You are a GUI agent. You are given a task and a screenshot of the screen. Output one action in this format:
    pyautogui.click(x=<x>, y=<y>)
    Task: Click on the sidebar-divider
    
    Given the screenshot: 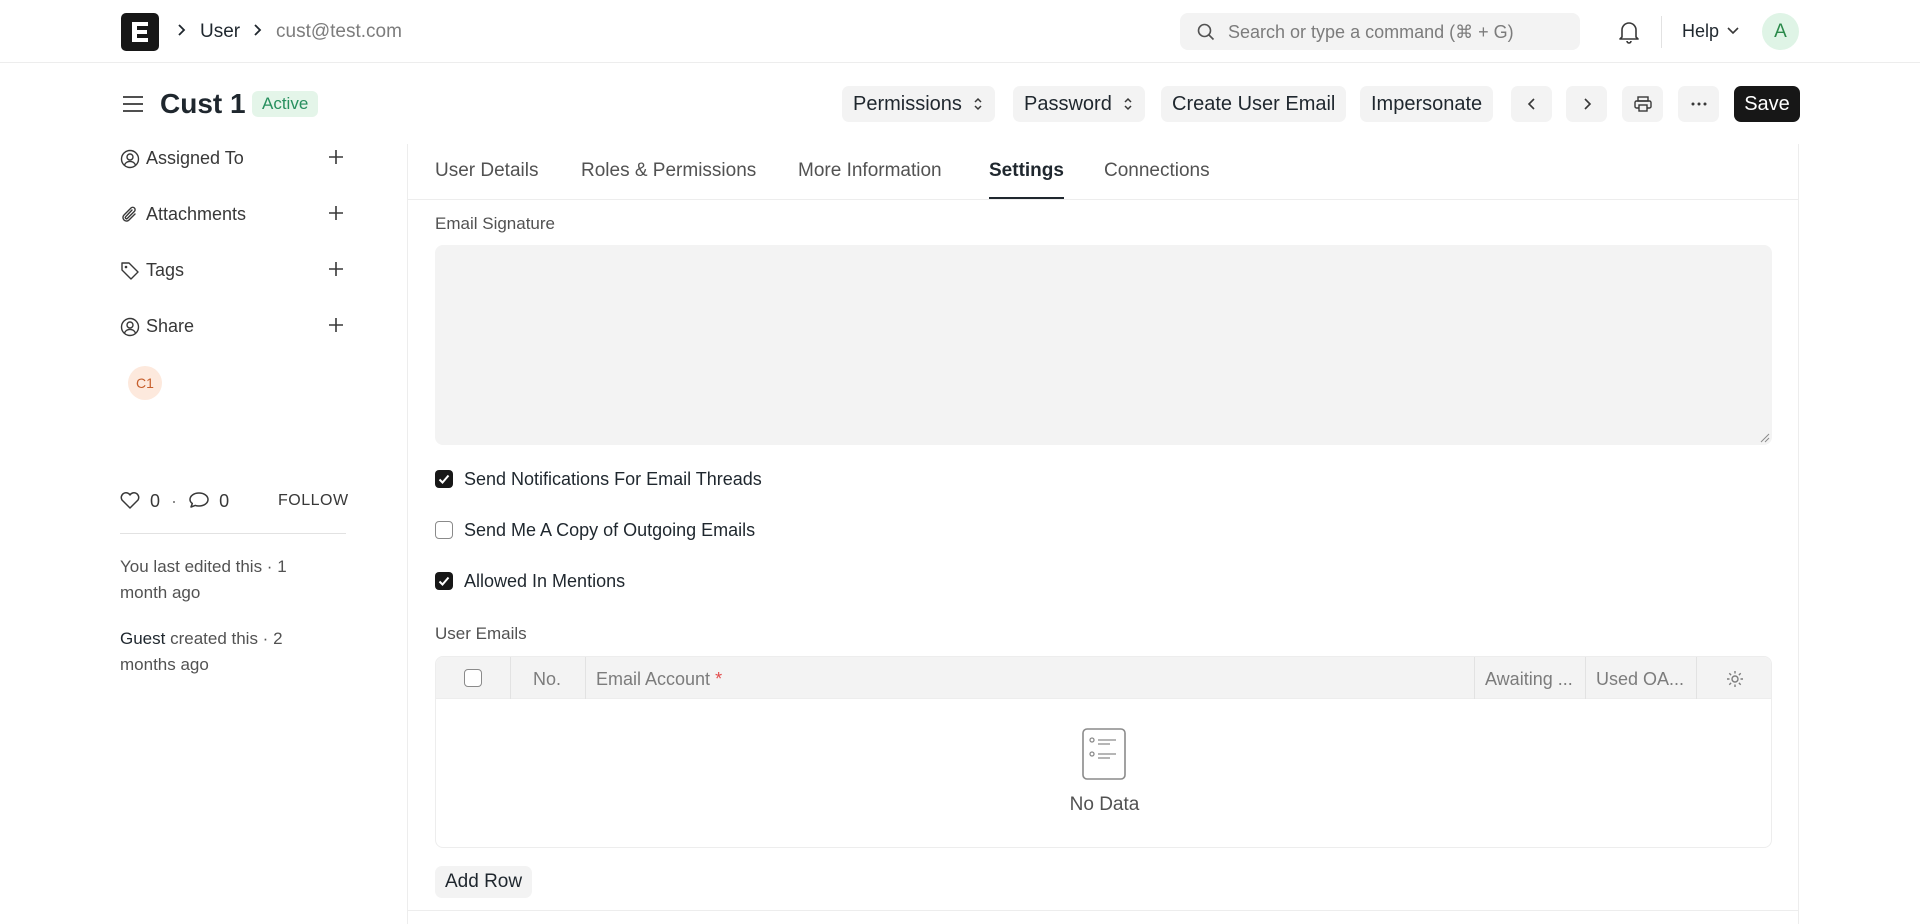 What is the action you would take?
    pyautogui.click(x=233, y=533)
    